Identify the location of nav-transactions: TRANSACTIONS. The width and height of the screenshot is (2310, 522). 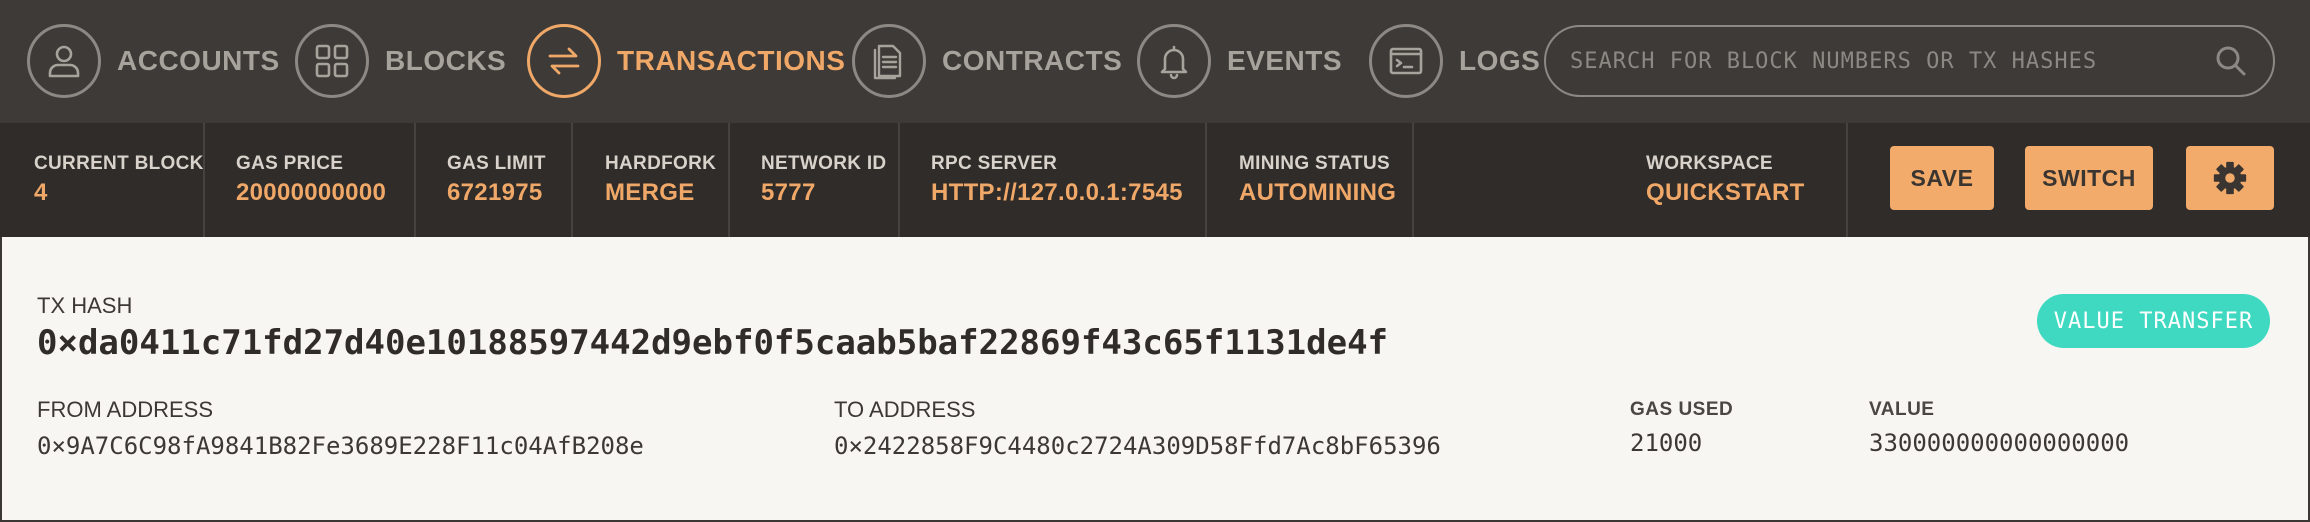
(686, 61).